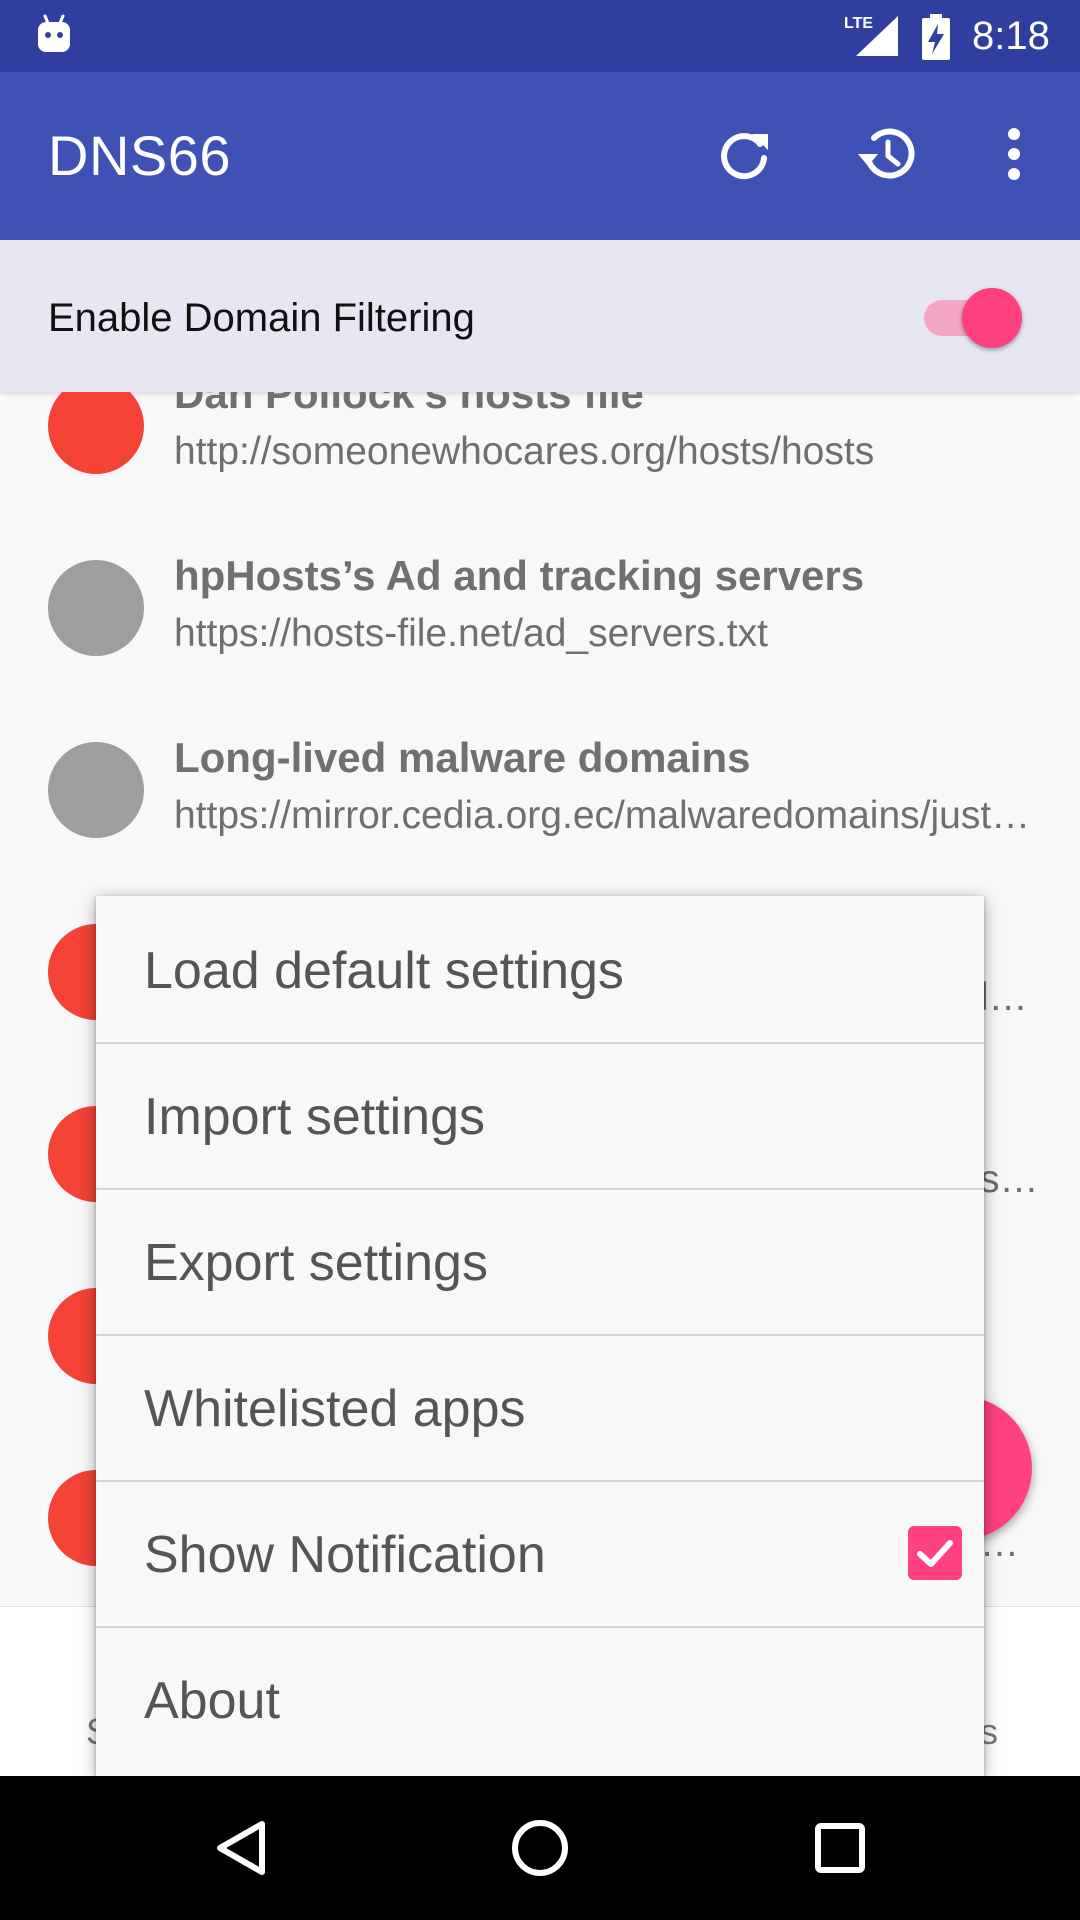 The width and height of the screenshot is (1080, 1920). Describe the element at coordinates (936, 37) in the screenshot. I see `battery-charging-icon` at that location.